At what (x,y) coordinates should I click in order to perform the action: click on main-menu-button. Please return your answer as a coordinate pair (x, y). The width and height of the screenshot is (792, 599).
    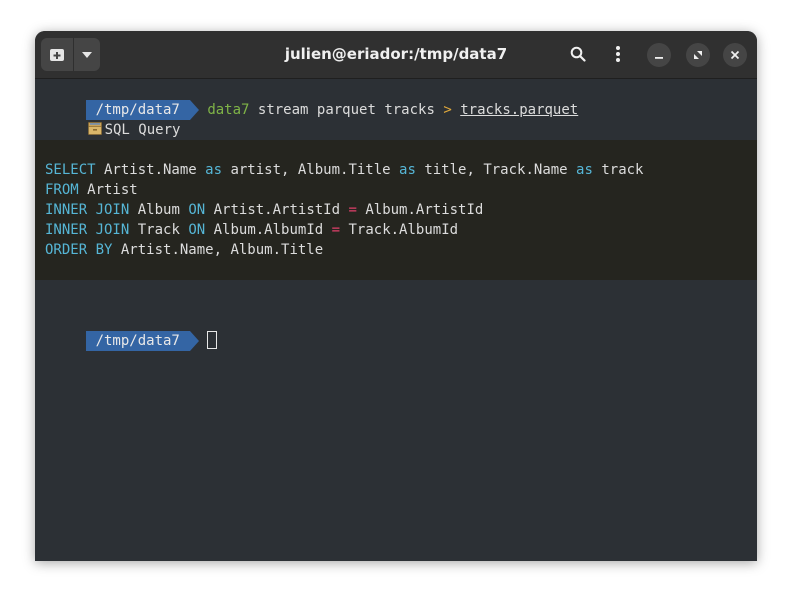
    Looking at the image, I should click on (618, 54).